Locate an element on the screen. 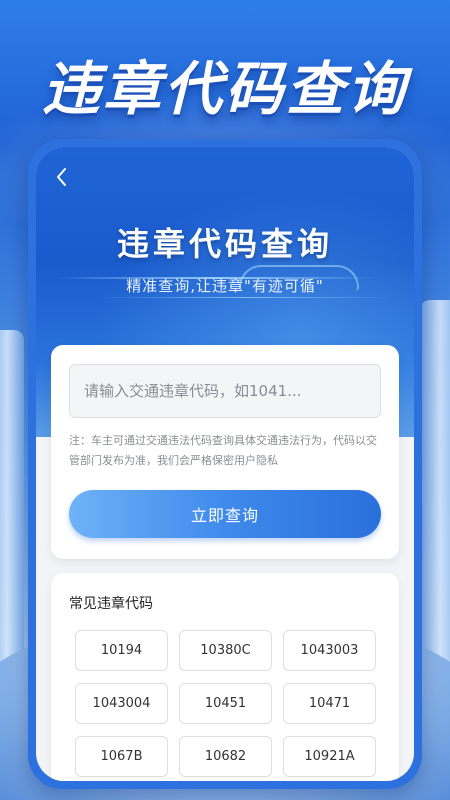 The width and height of the screenshot is (450, 800). code-chip: 10194 is located at coordinates (121, 650).